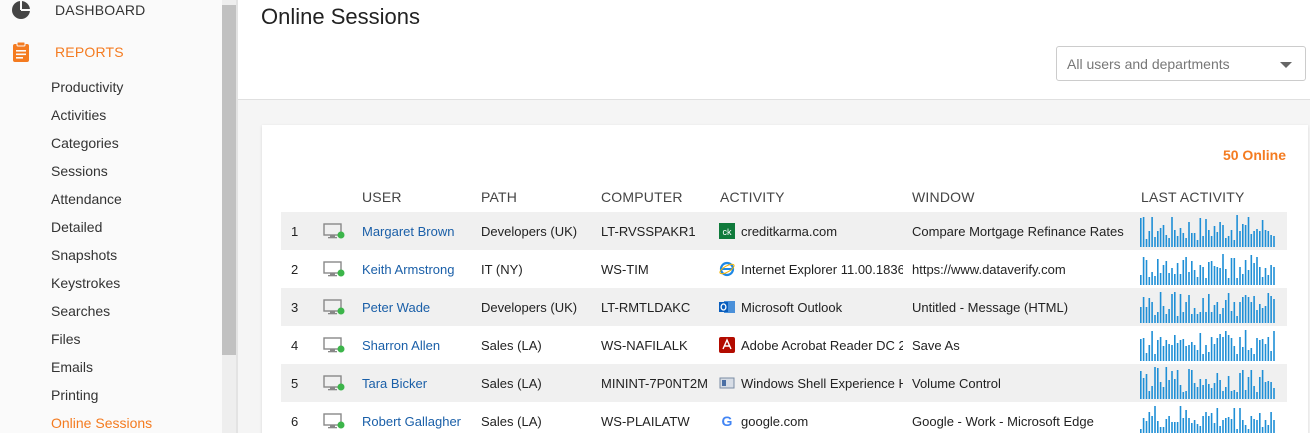 The height and width of the screenshot is (433, 1310). I want to click on activity-cell: Windows Shell Experience H, so click(822, 383).